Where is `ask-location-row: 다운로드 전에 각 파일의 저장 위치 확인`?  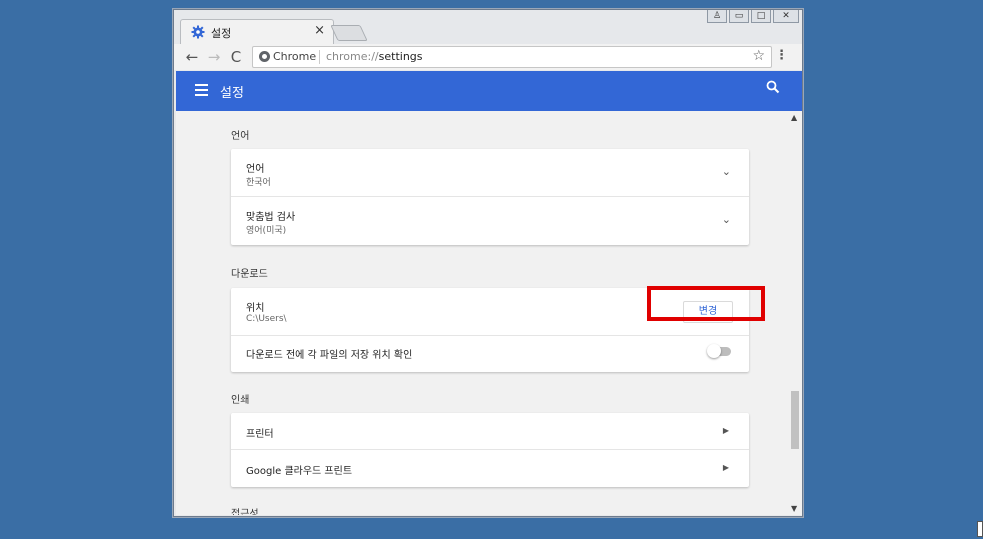 ask-location-row: 다운로드 전에 각 파일의 저장 위치 확인 is located at coordinates (490, 353).